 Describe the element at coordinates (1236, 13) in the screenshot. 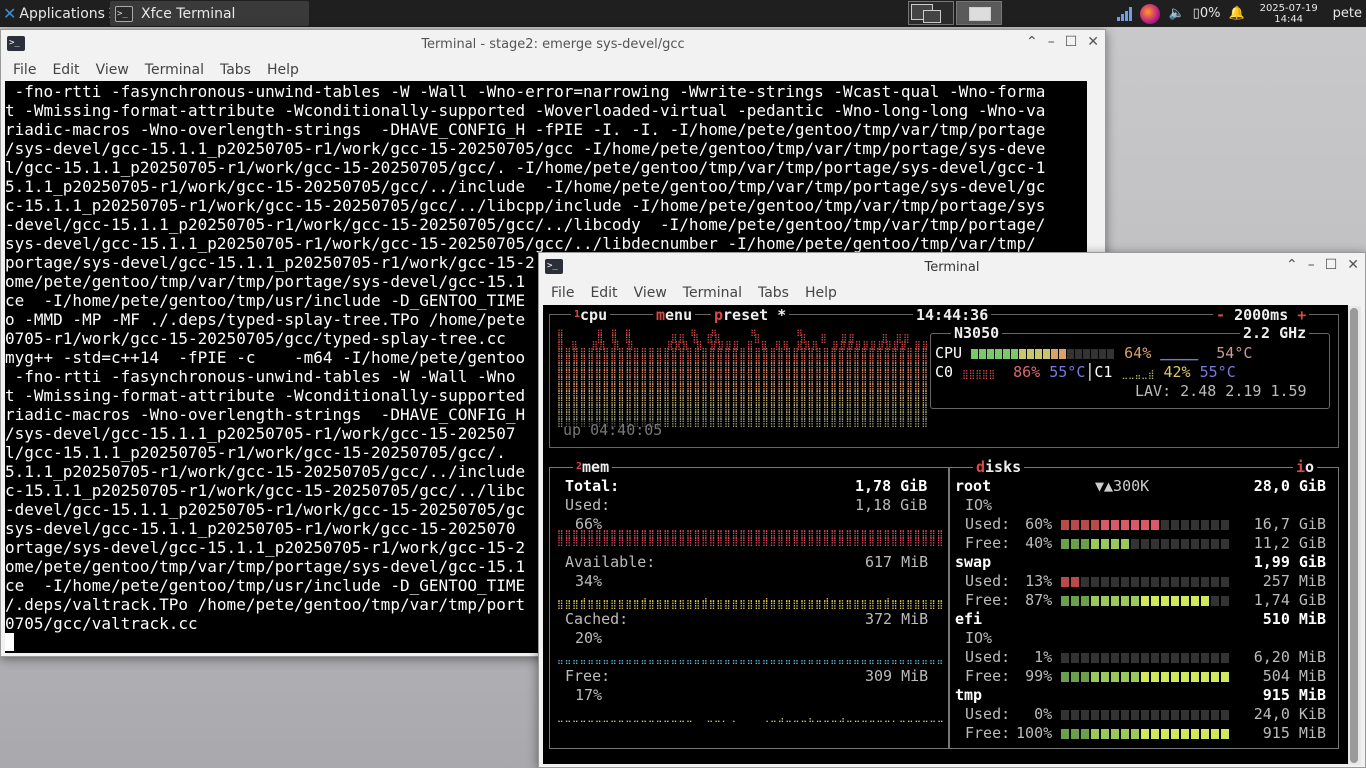

I see `notification-bell-icon: 🔔` at that location.